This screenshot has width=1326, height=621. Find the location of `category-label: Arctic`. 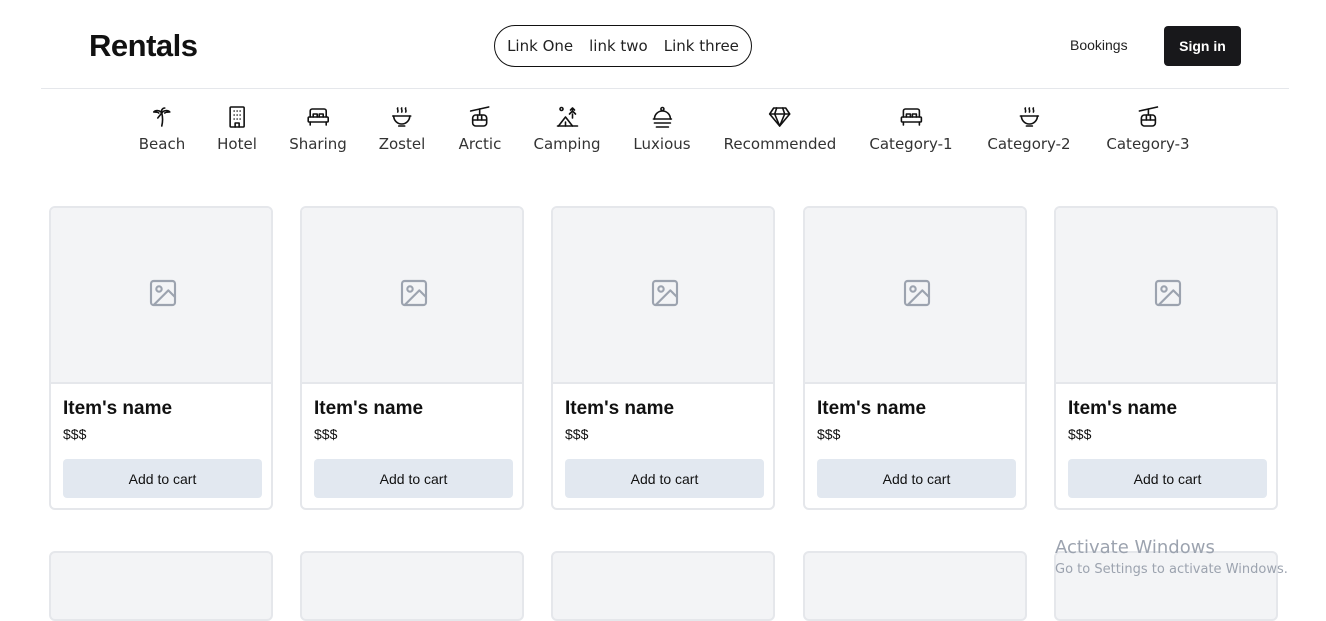

category-label: Arctic is located at coordinates (480, 144).